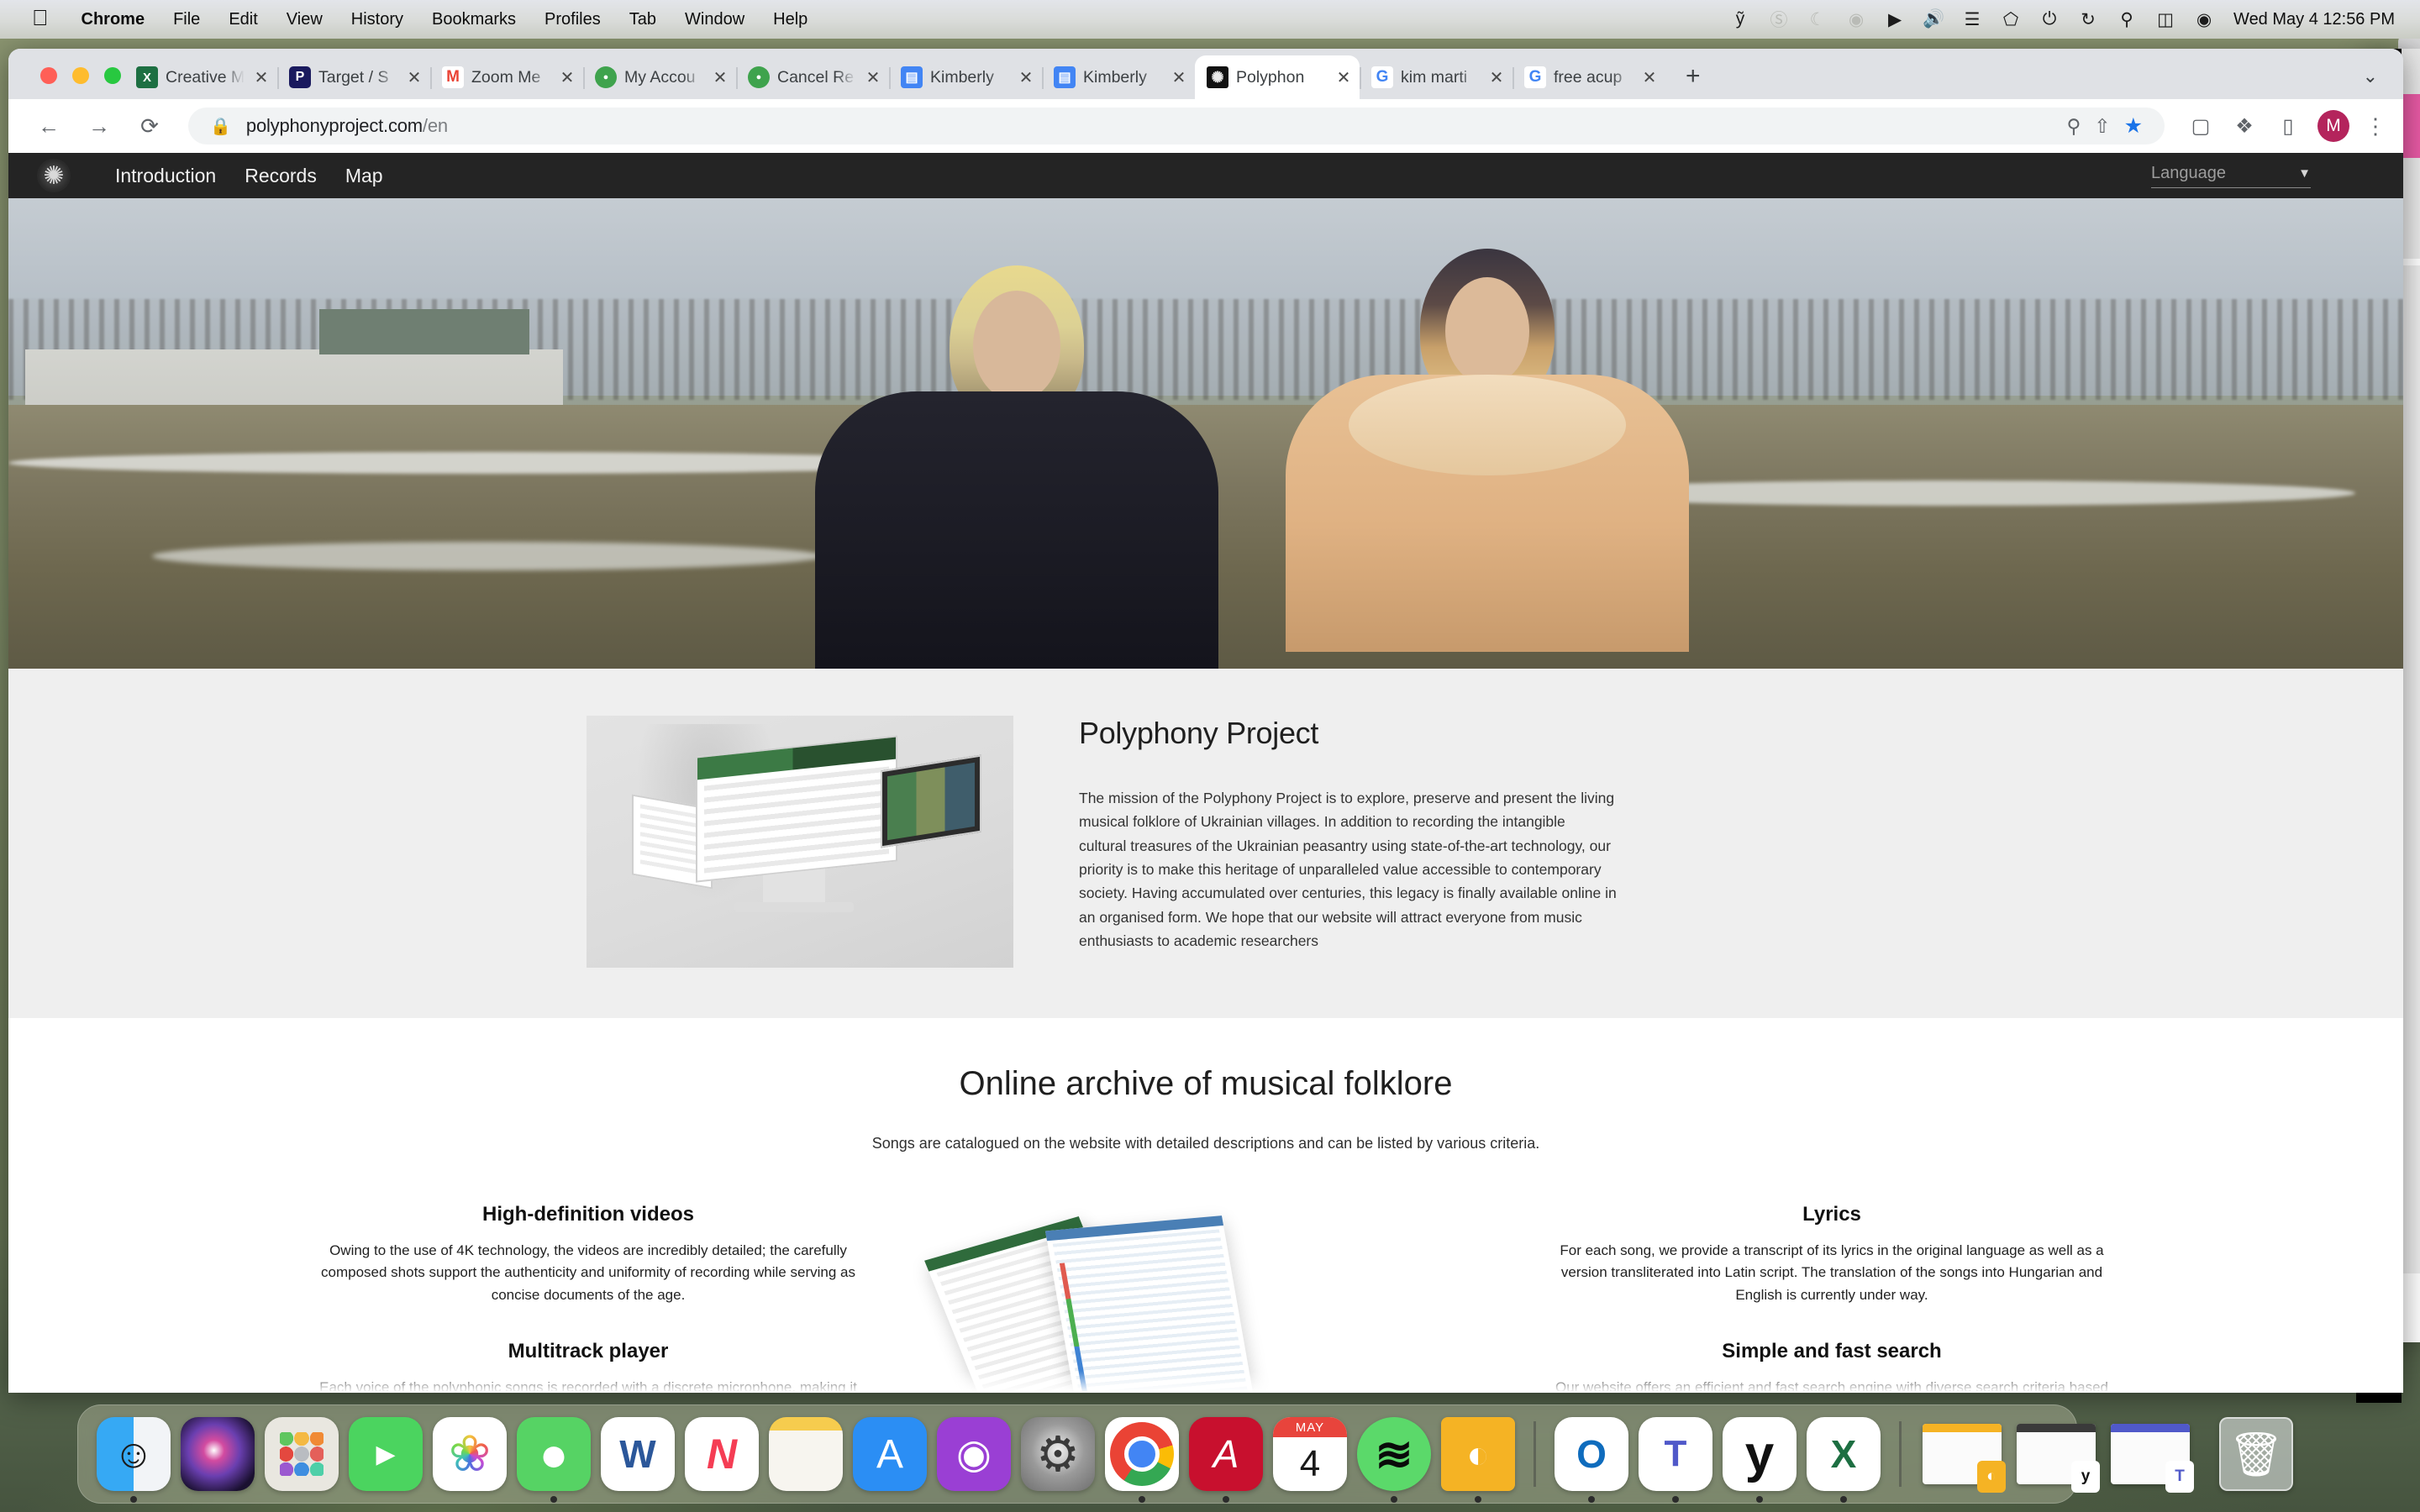  Describe the element at coordinates (1058, 1454) in the screenshot. I see `dock-item-settings` at that location.